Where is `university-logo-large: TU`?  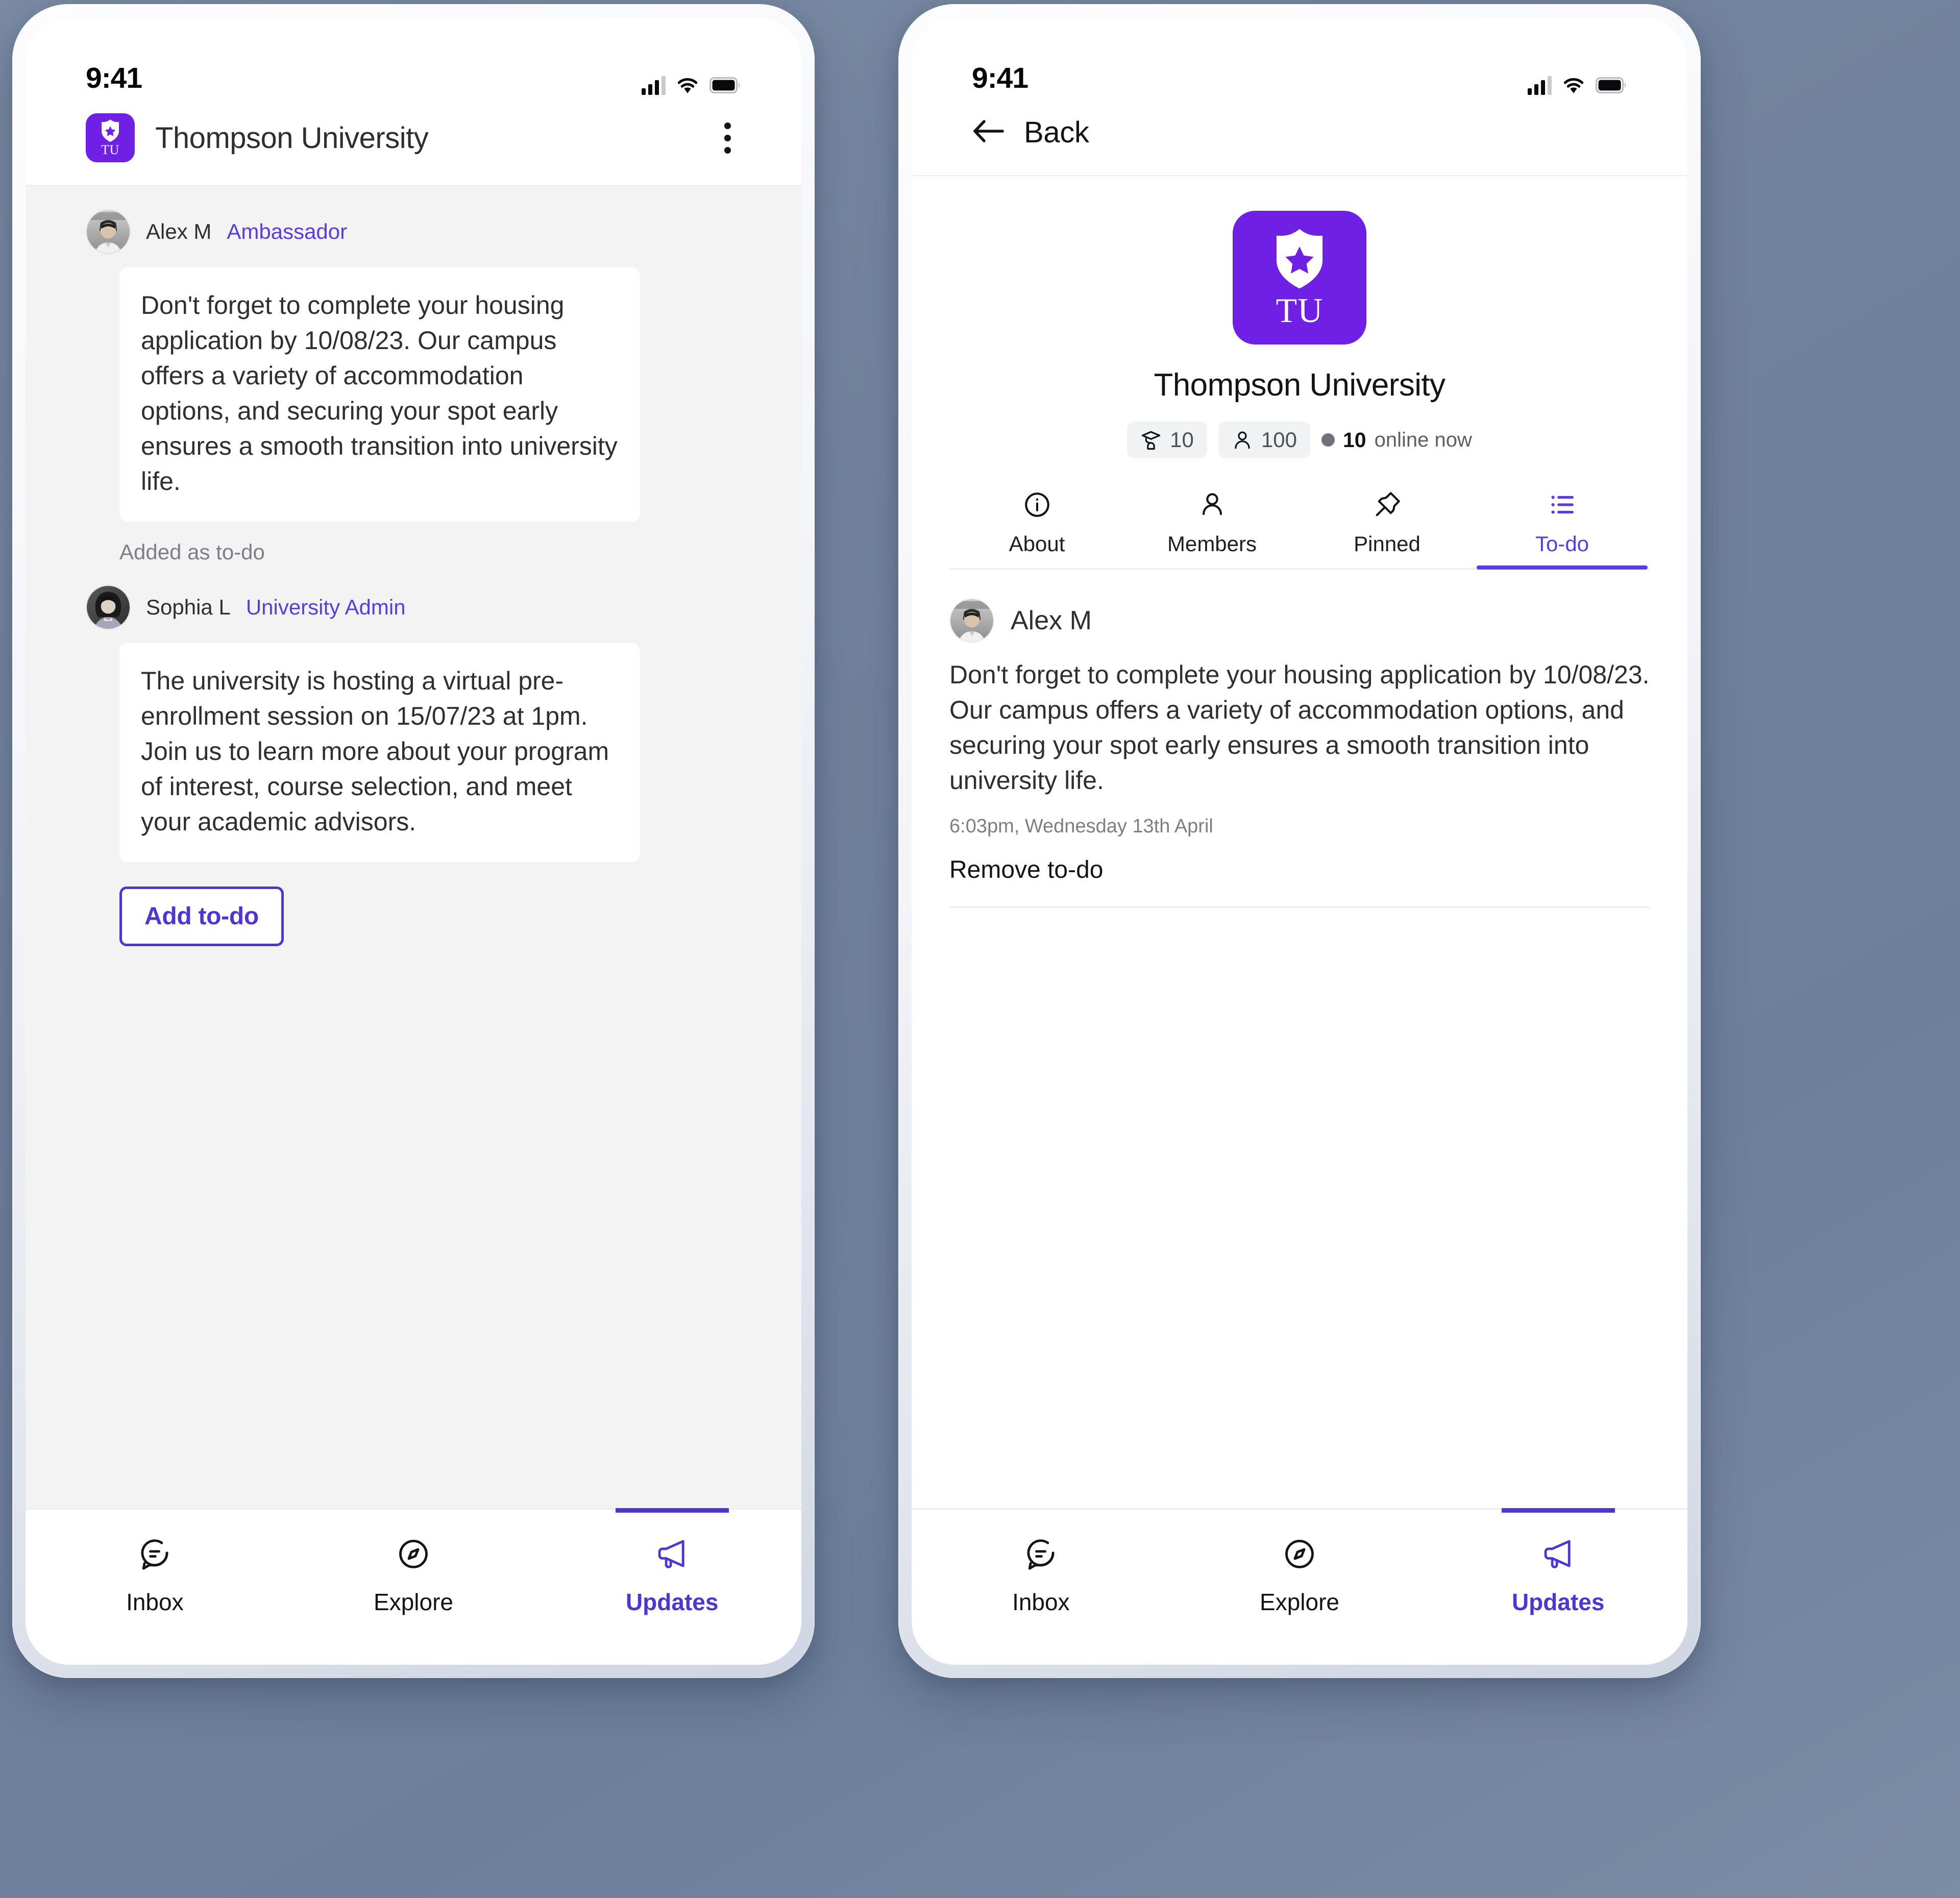
university-logo-large: TU is located at coordinates (1299, 277).